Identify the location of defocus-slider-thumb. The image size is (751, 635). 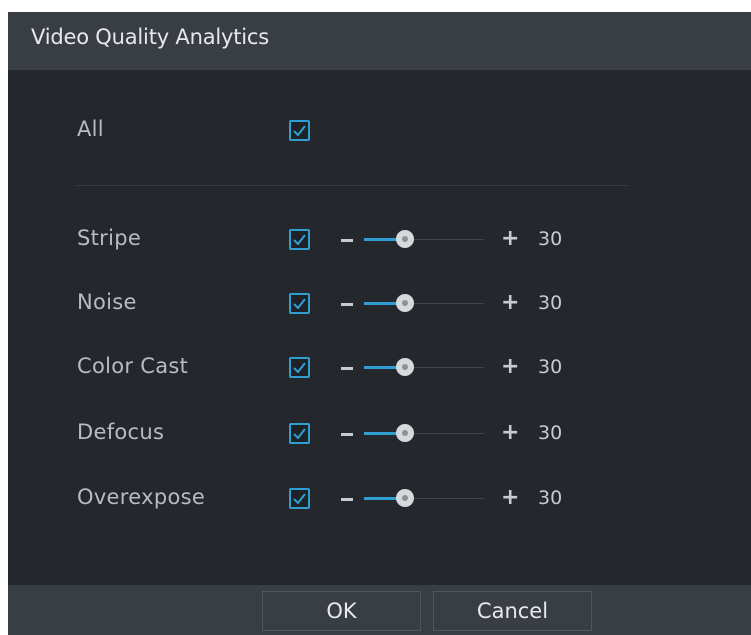
(405, 433).